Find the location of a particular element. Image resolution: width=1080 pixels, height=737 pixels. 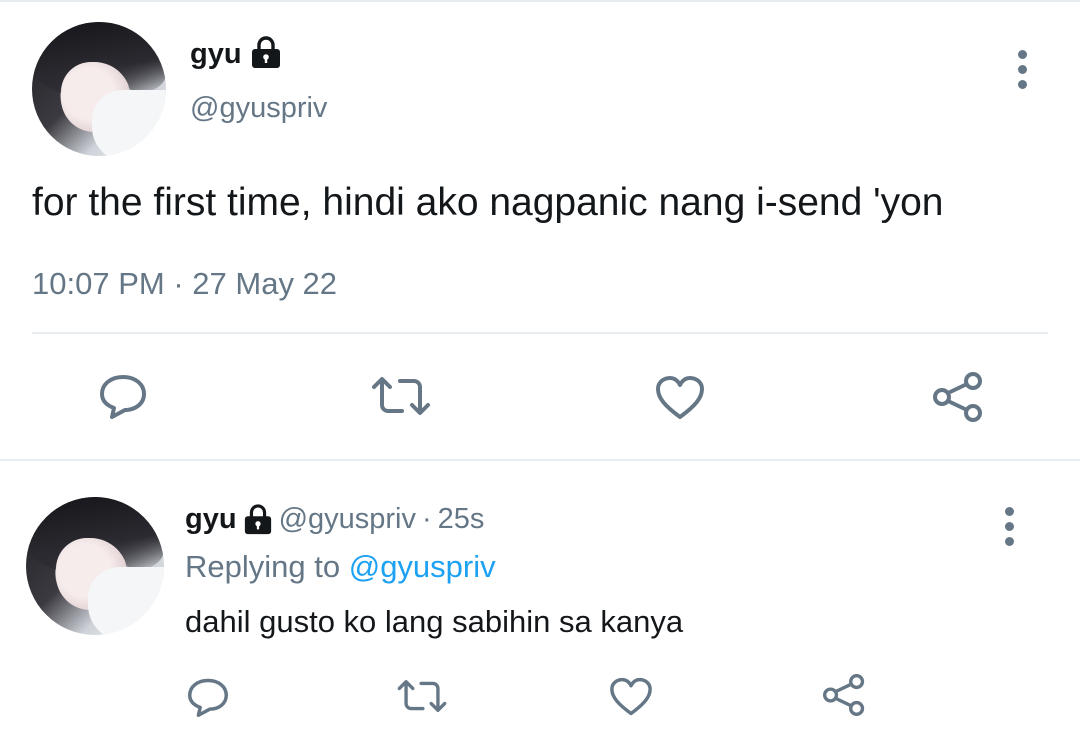

section-divider is located at coordinates (540, 460).